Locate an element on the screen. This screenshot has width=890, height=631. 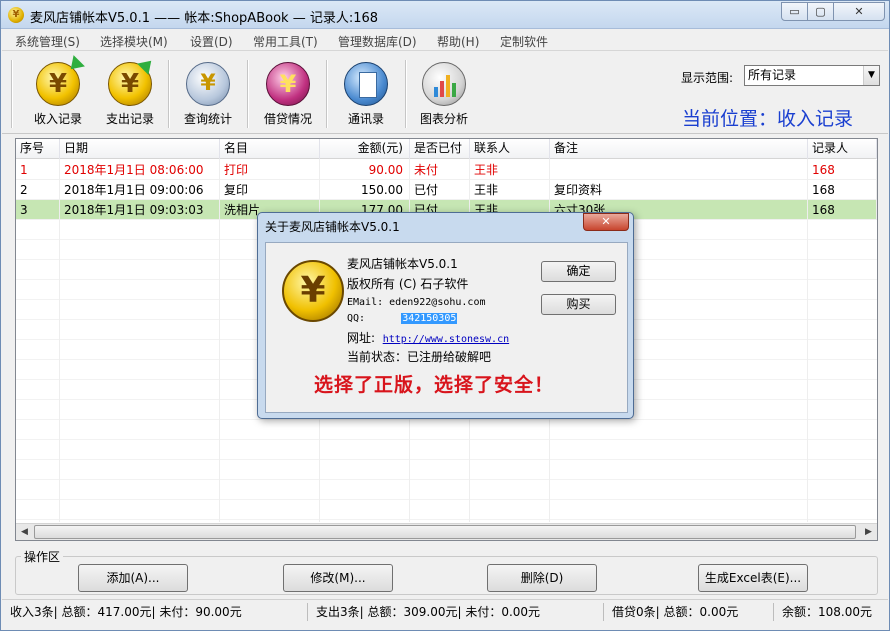
col-header-note: 备注 is located at coordinates (679, 149).